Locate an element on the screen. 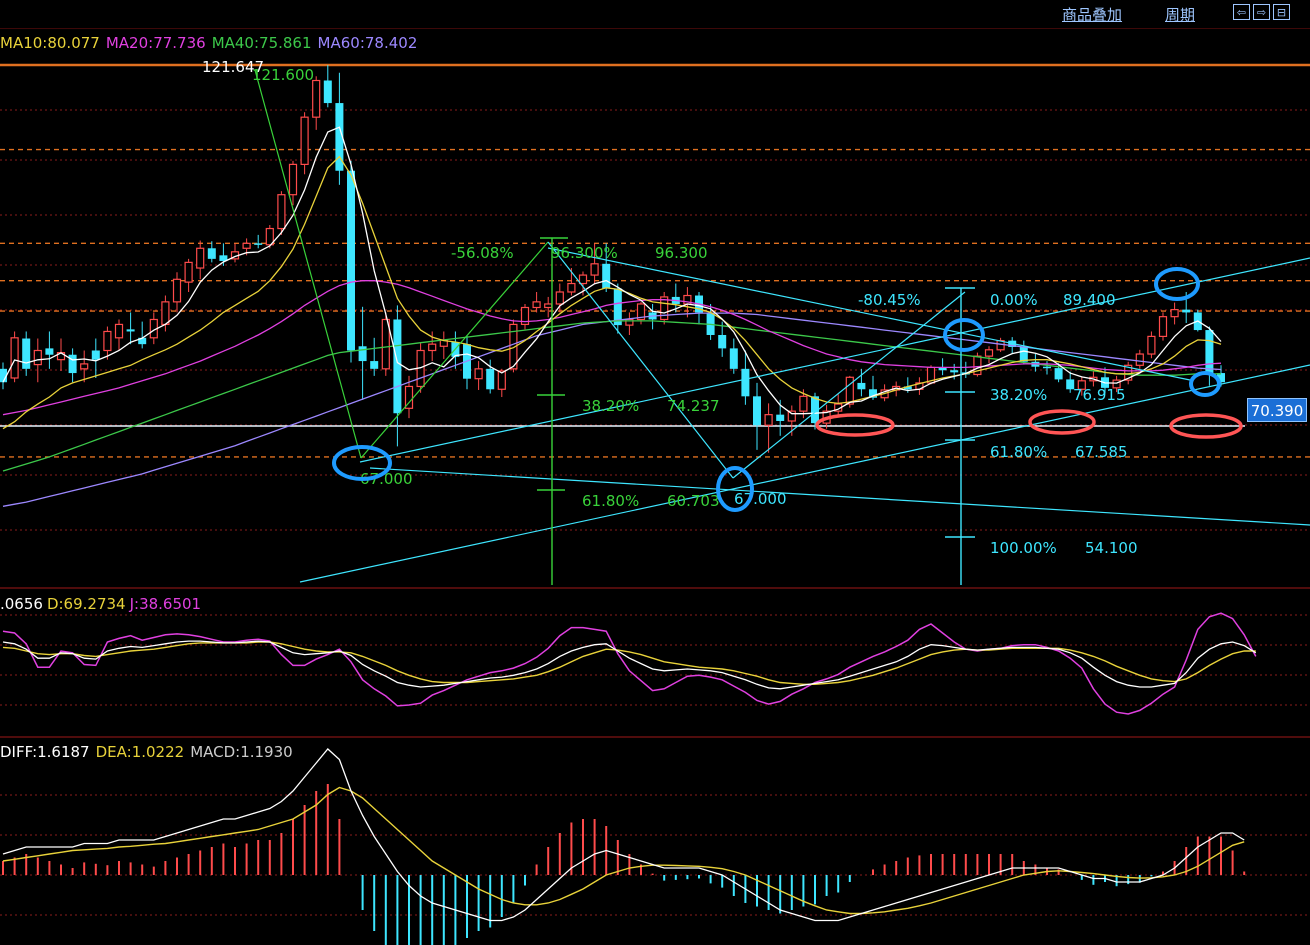  fib-level-label: 96.300 is located at coordinates (681, 253).